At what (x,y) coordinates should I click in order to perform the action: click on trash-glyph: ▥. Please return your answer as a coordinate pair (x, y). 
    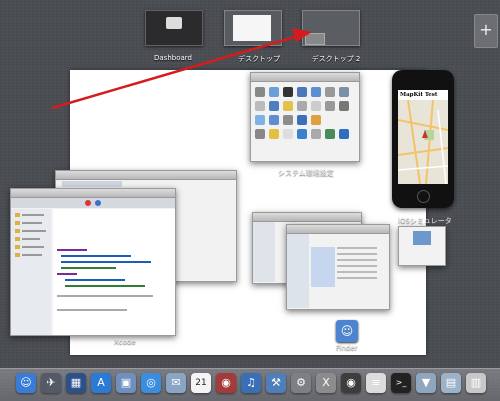
    Looking at the image, I should click on (476, 382).